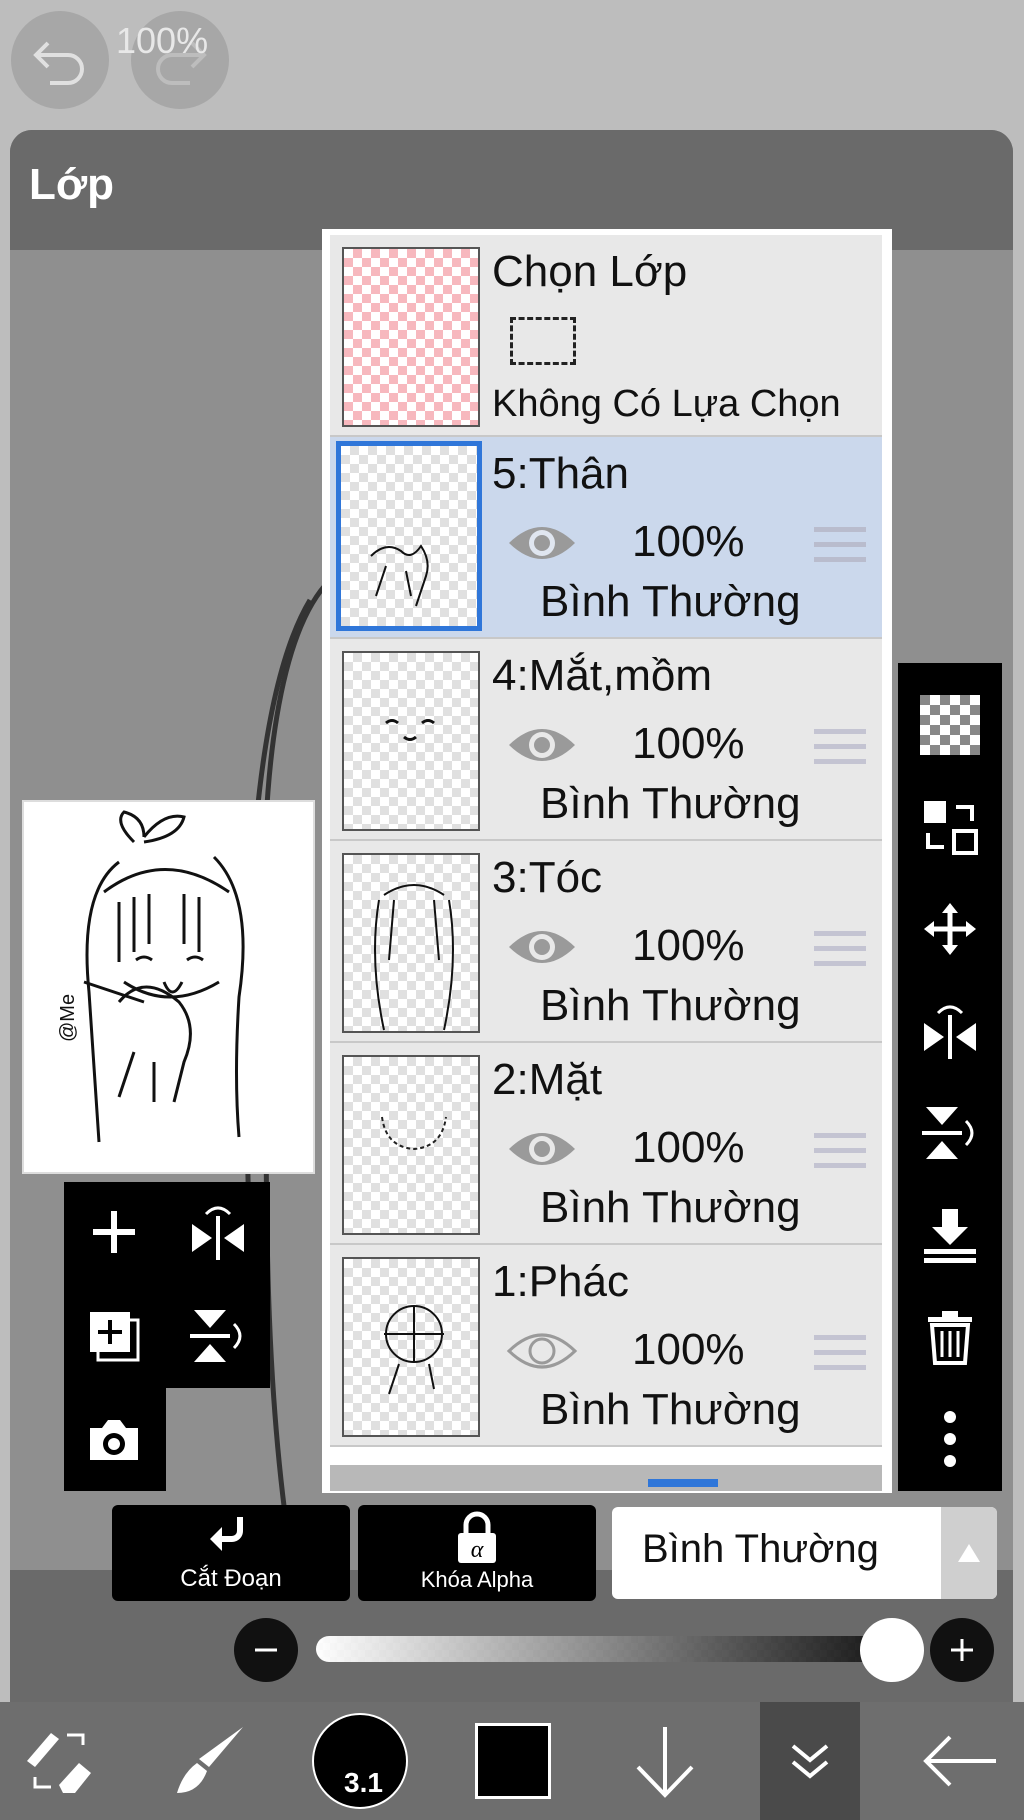 The width and height of the screenshot is (1024, 1820). I want to click on alpha-lock-button: α Khóa Alpha, so click(477, 1553).